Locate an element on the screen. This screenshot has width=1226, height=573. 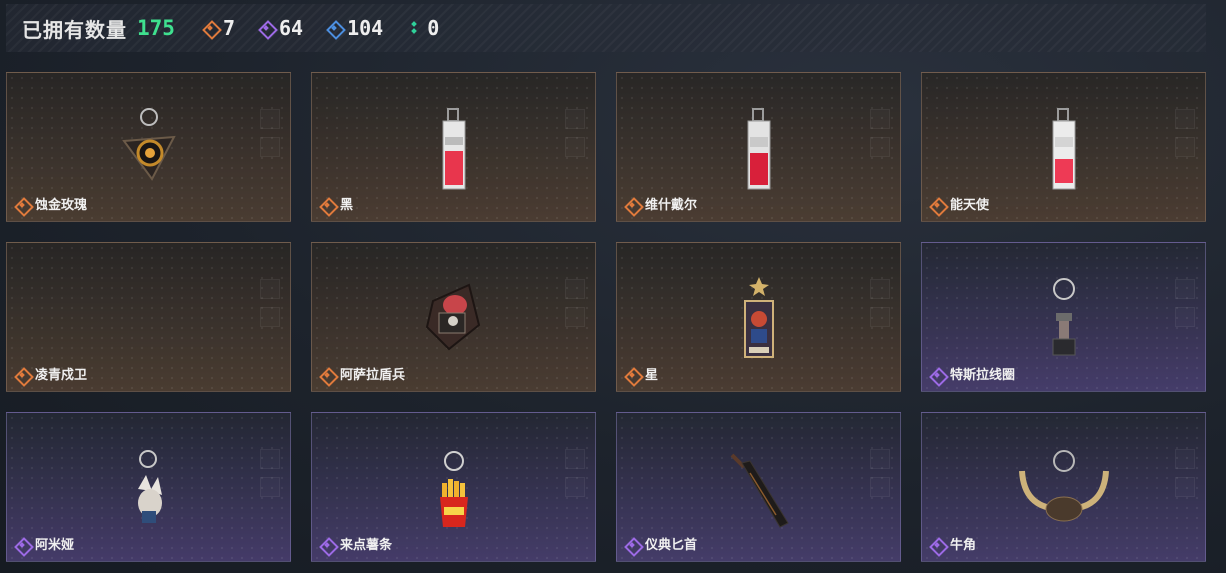
card-name: 阿米娅 is located at coordinates (55, 545).